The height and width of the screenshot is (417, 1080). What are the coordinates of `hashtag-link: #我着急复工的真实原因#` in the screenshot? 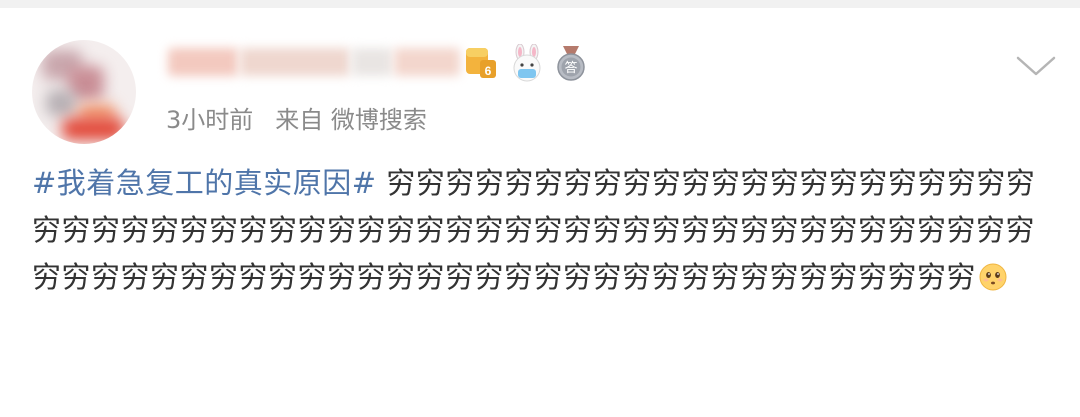 It's located at (204, 183).